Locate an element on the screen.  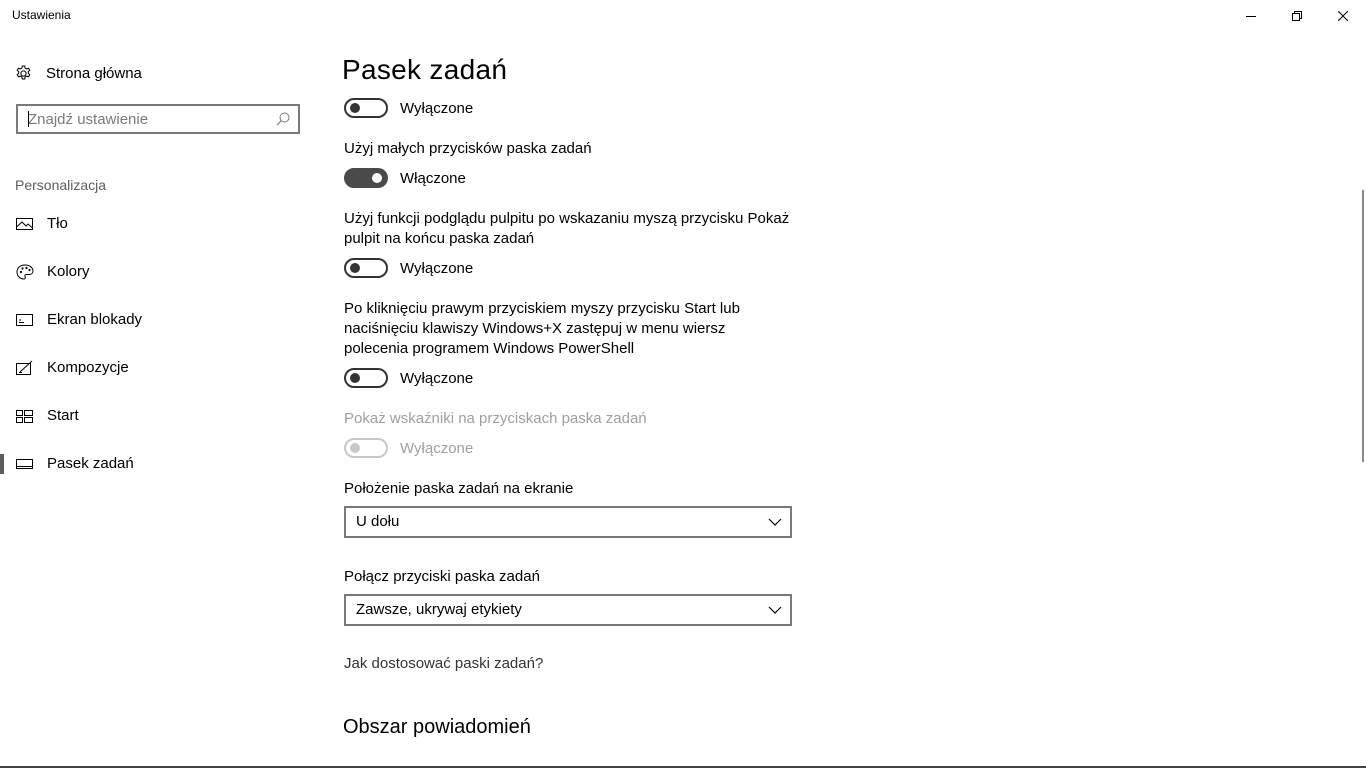
title-bar: Ustawienia is located at coordinates (683, 16).